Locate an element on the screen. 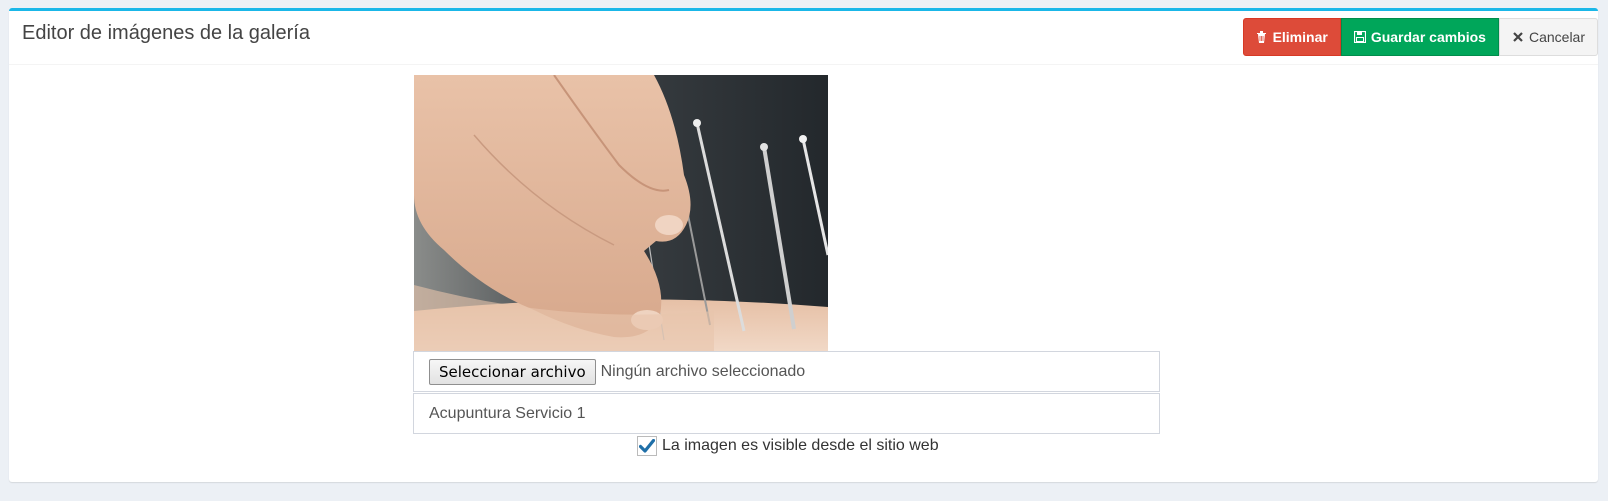  checkmark-icon is located at coordinates (647, 446).